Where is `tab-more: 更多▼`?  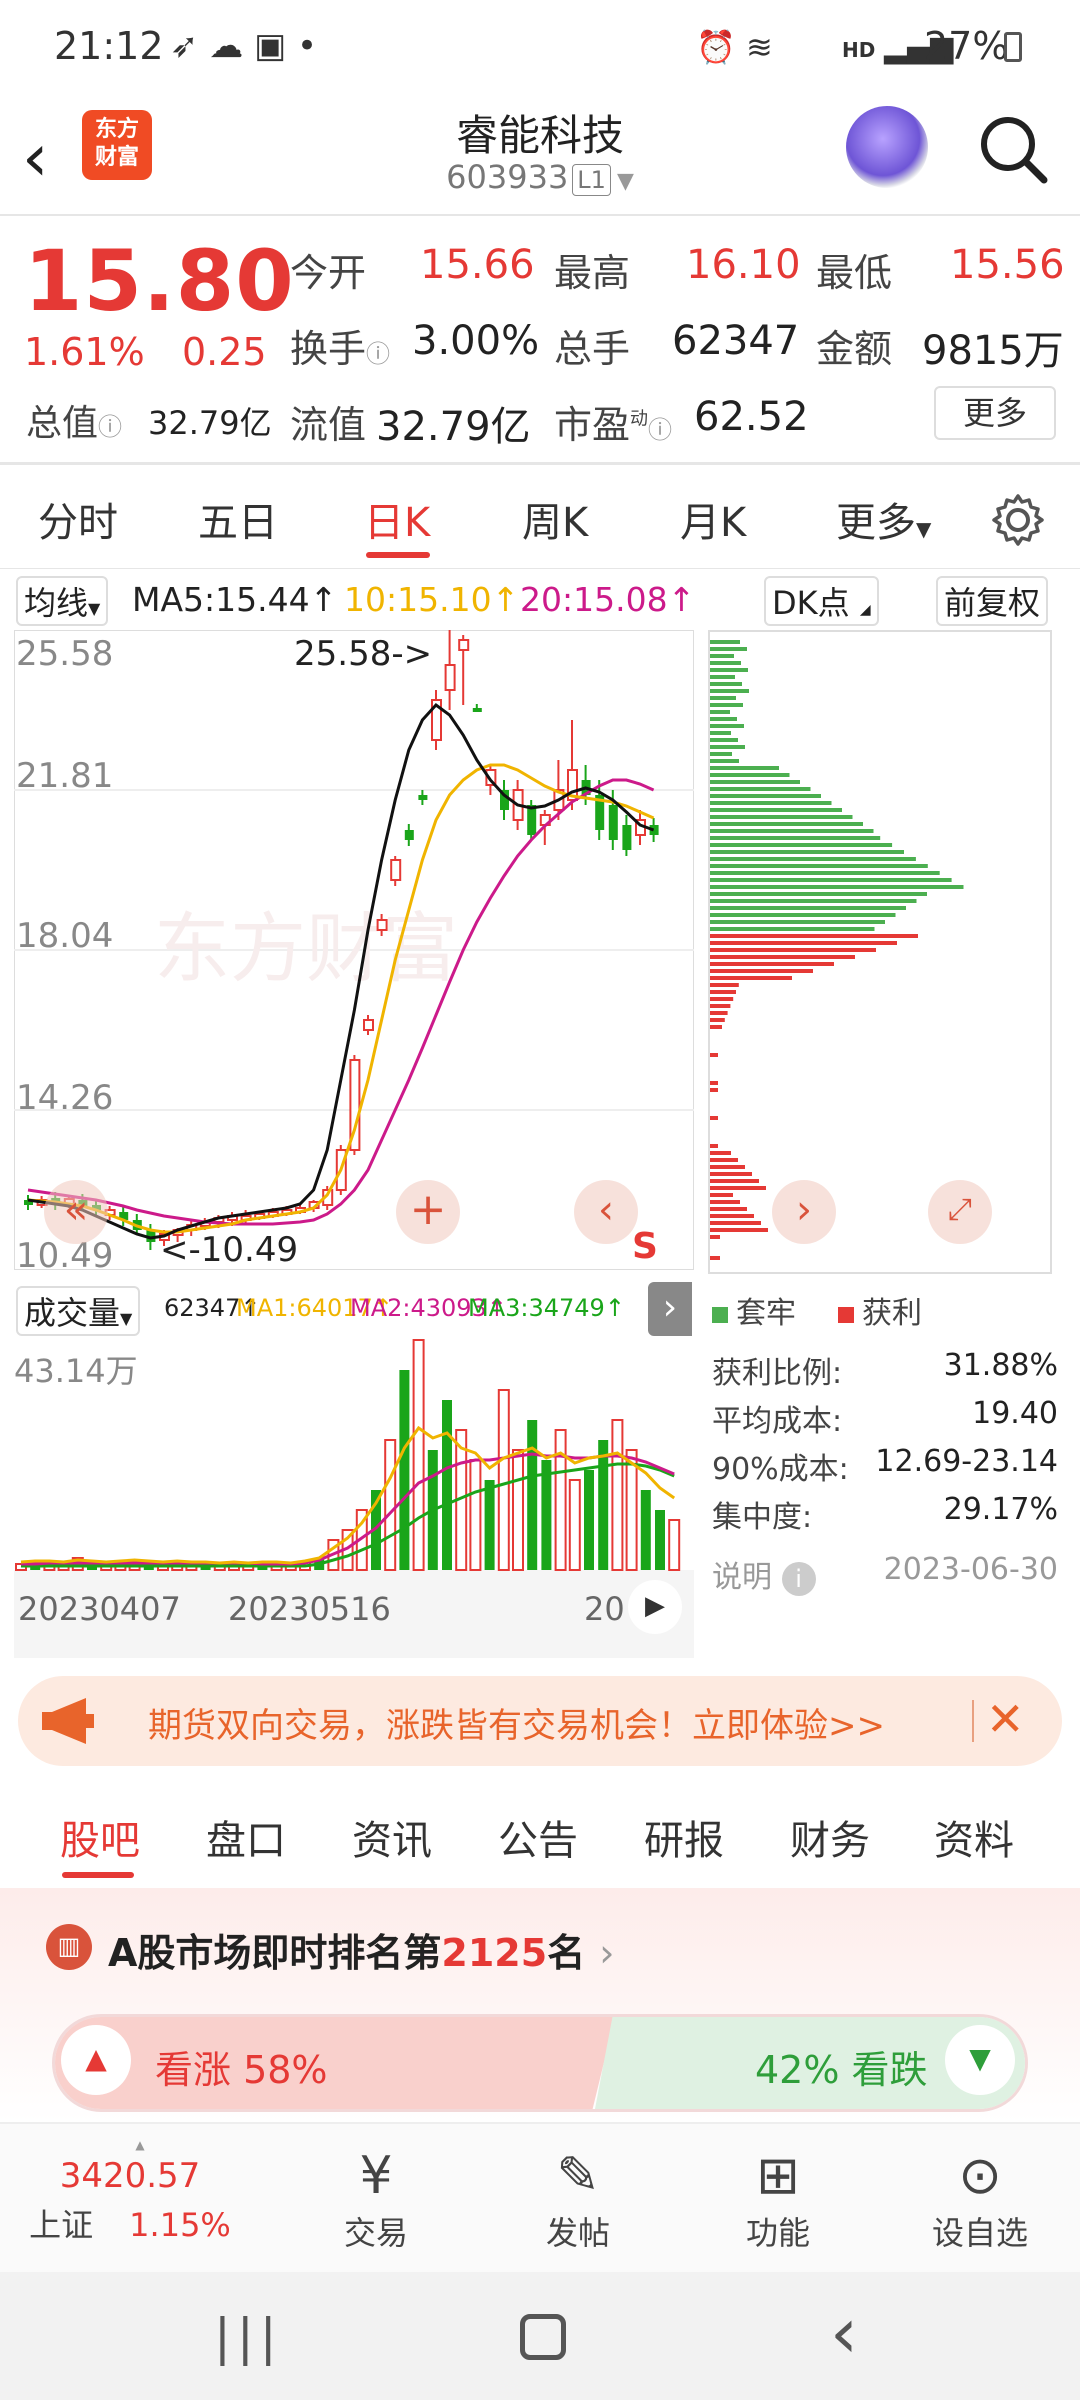
tab-more: 更多▼ is located at coordinates (883, 519).